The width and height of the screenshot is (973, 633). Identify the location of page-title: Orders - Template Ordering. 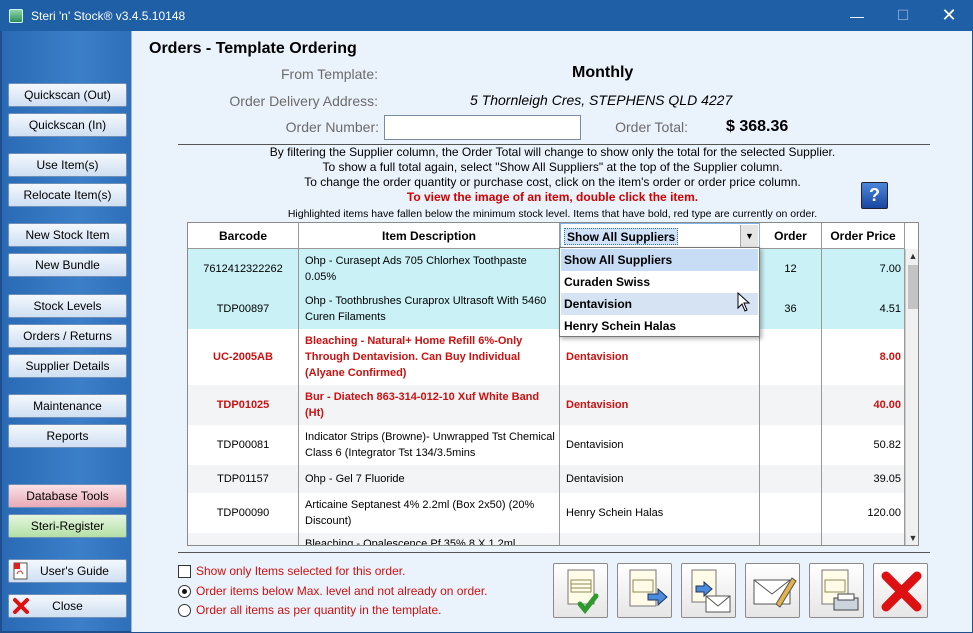
(253, 48).